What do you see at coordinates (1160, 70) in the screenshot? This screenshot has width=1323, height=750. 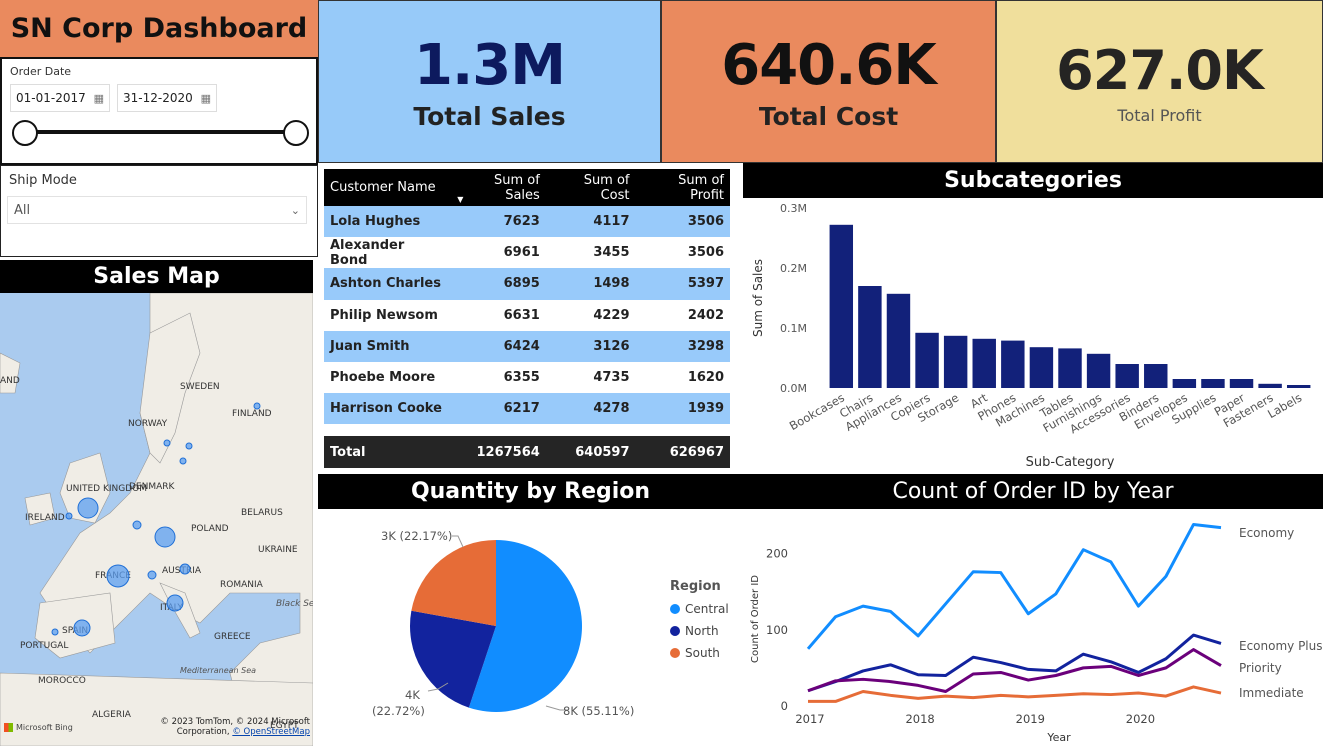 I see `total-profit-value: 627.0K` at bounding box center [1160, 70].